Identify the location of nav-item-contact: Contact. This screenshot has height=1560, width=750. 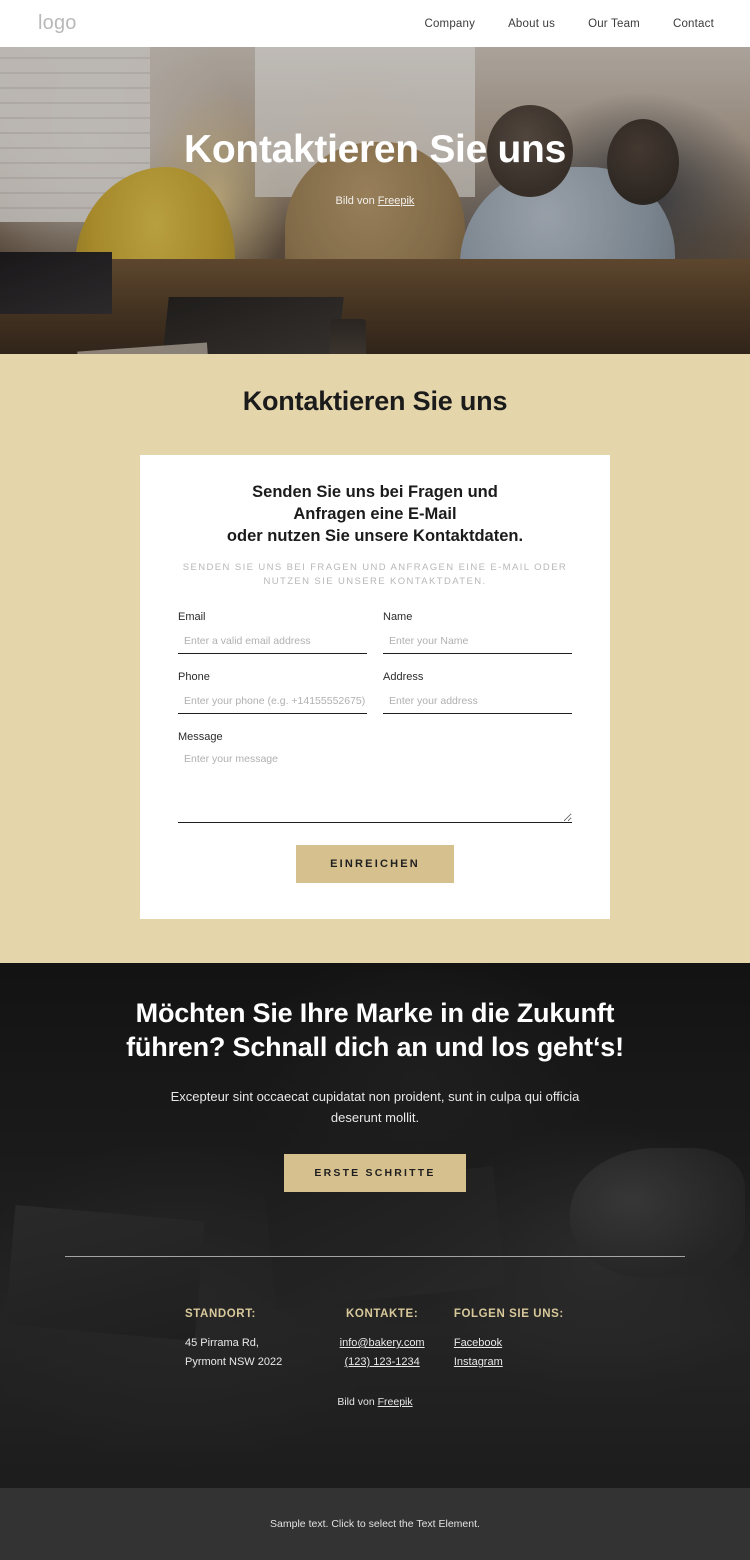
(693, 24).